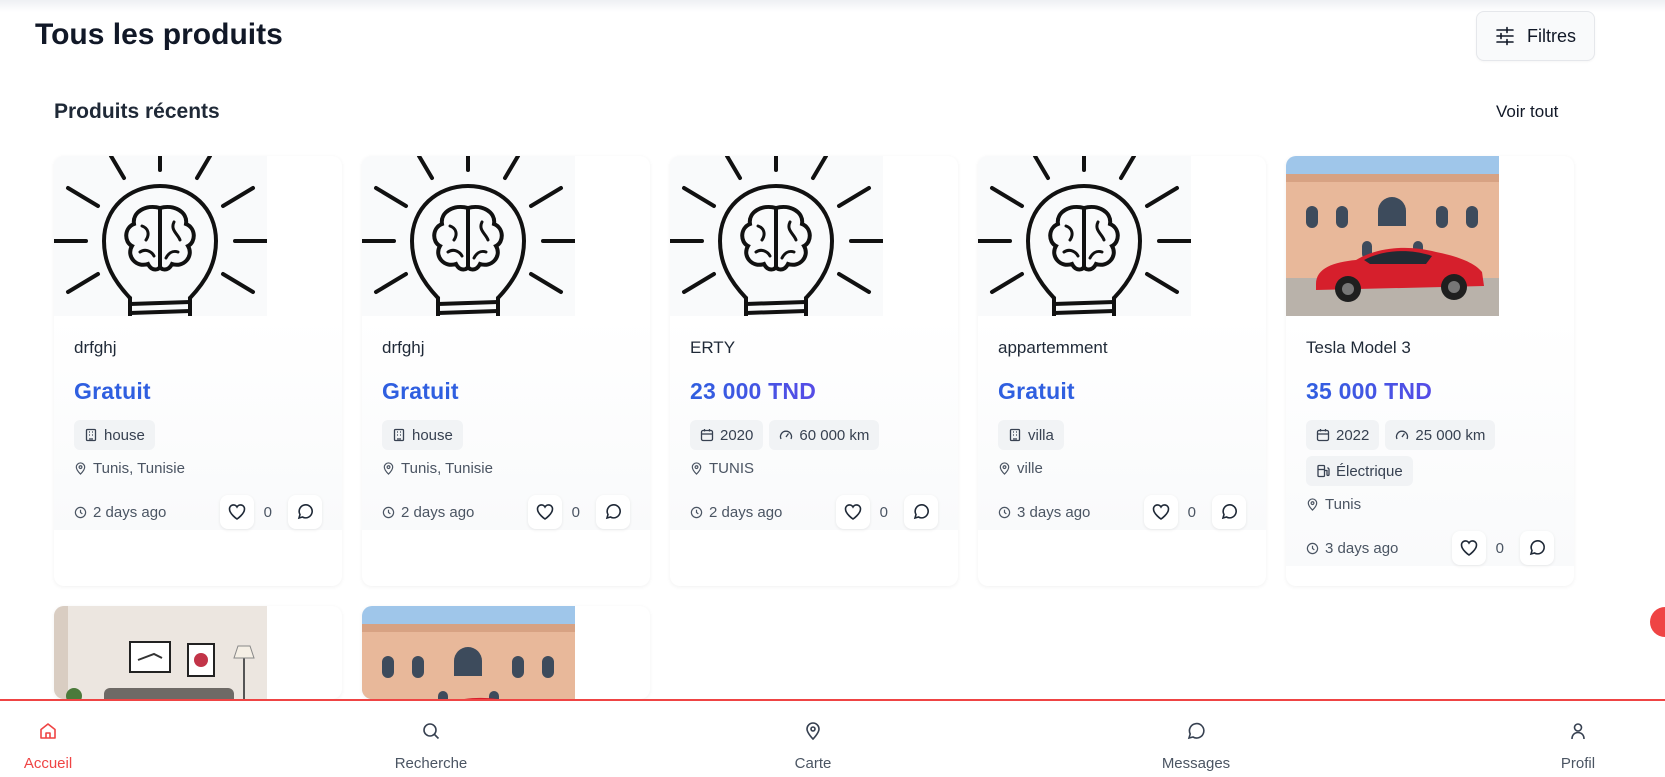  I want to click on nav-label: Recherche, so click(431, 763).